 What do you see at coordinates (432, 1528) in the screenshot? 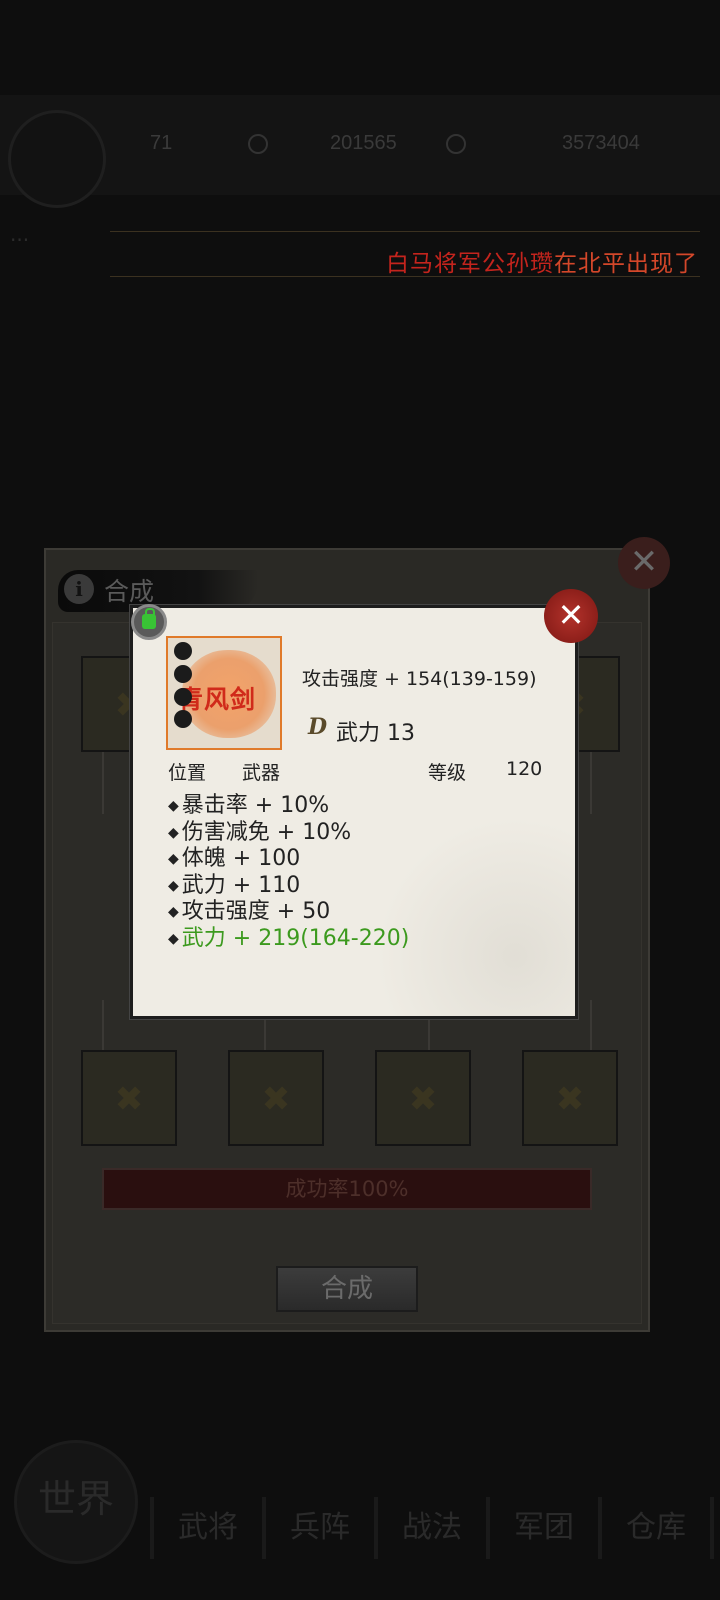
I see `nav-tab-tactics: 战法` at bounding box center [432, 1528].